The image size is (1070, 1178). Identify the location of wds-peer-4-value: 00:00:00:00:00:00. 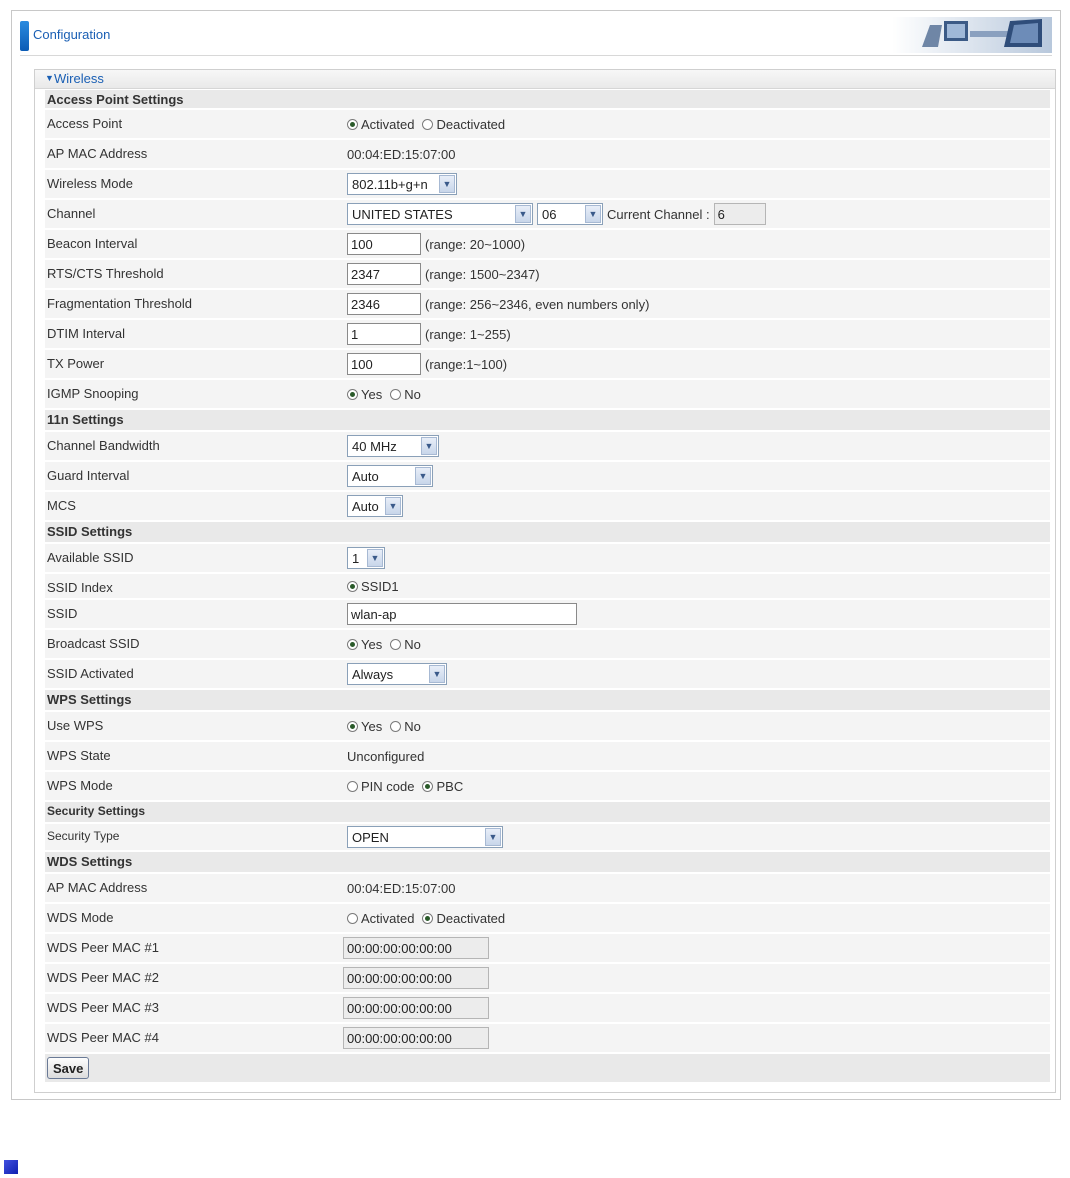
(416, 1038).